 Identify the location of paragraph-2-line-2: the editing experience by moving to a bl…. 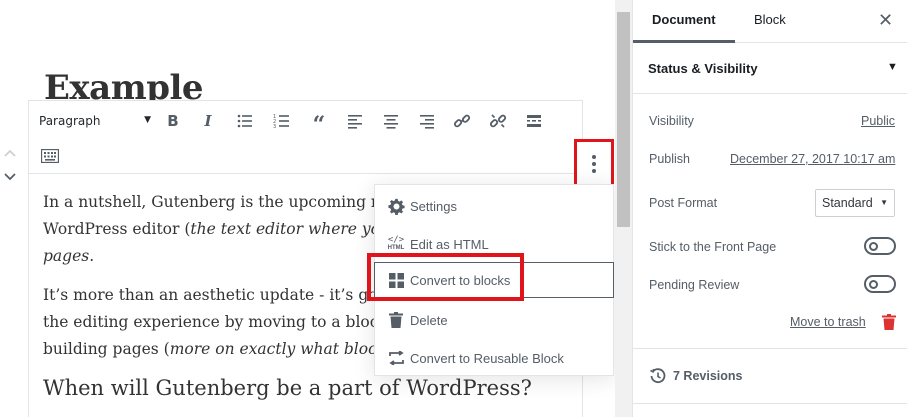
(215, 322).